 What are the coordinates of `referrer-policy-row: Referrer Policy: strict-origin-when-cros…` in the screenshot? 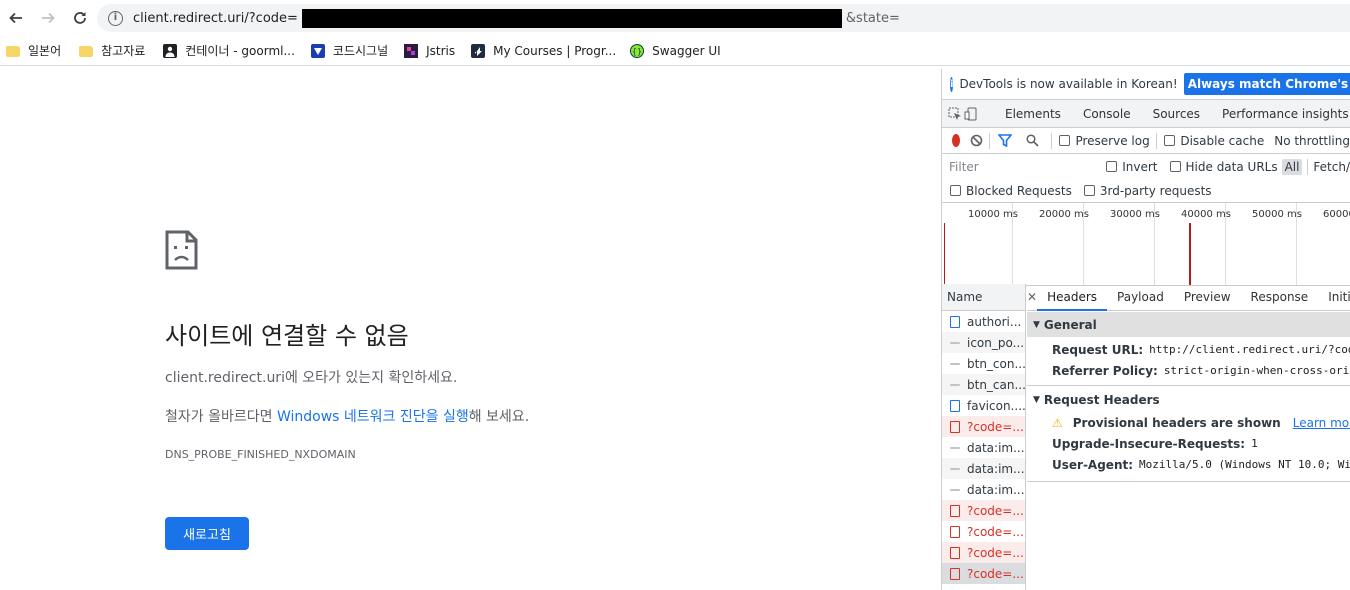 It's located at (1188, 370).